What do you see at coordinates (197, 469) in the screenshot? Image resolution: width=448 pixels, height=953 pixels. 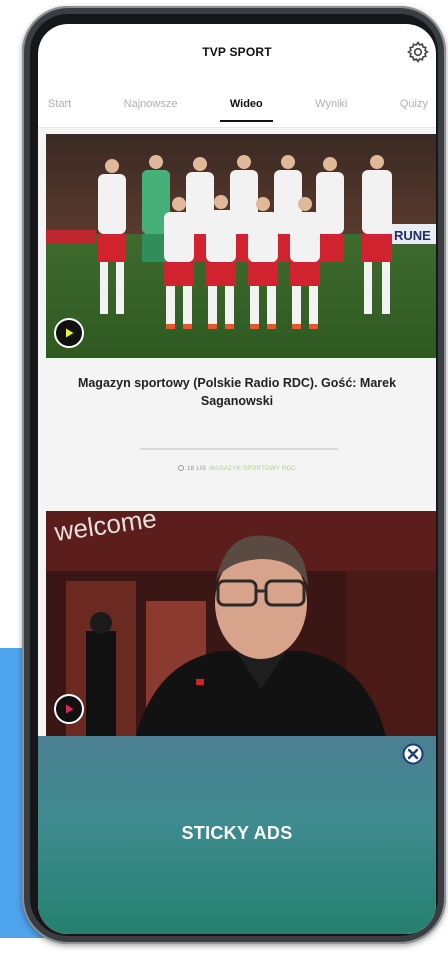 I see `video-date: 18 LIS` at bounding box center [197, 469].